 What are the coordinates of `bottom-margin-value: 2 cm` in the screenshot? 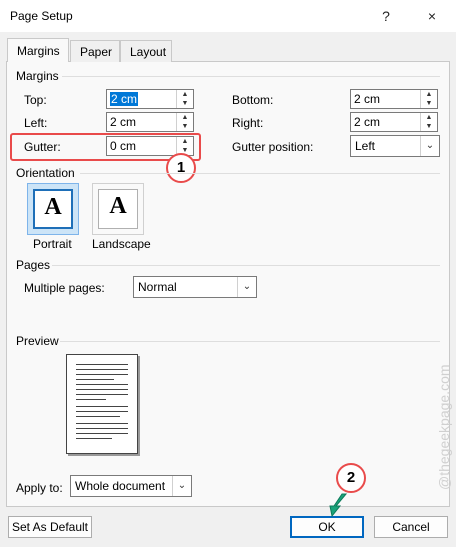 It's located at (367, 99).